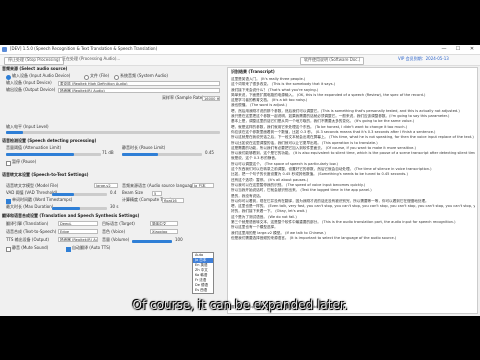 This screenshot has width=480, height=360. I want to click on letterbox-bottom, so click(240, 338).